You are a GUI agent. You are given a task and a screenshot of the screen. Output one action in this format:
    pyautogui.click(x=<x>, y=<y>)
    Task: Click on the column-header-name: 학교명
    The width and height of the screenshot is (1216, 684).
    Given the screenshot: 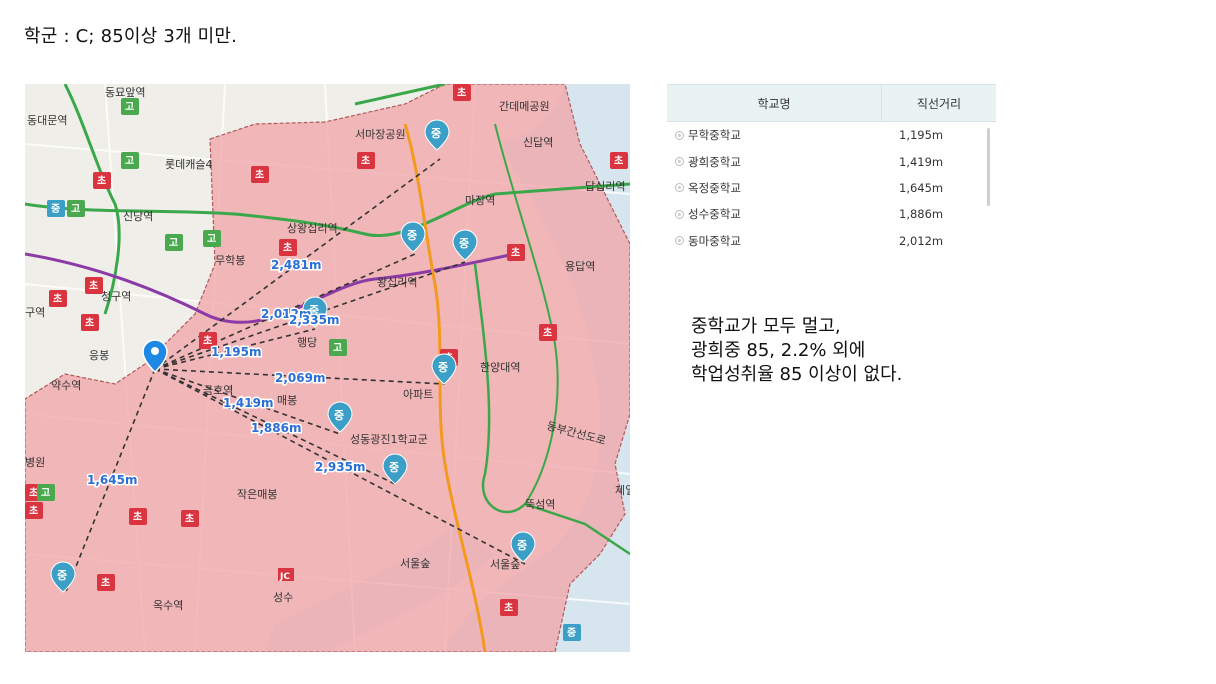 What is the action you would take?
    pyautogui.click(x=774, y=103)
    